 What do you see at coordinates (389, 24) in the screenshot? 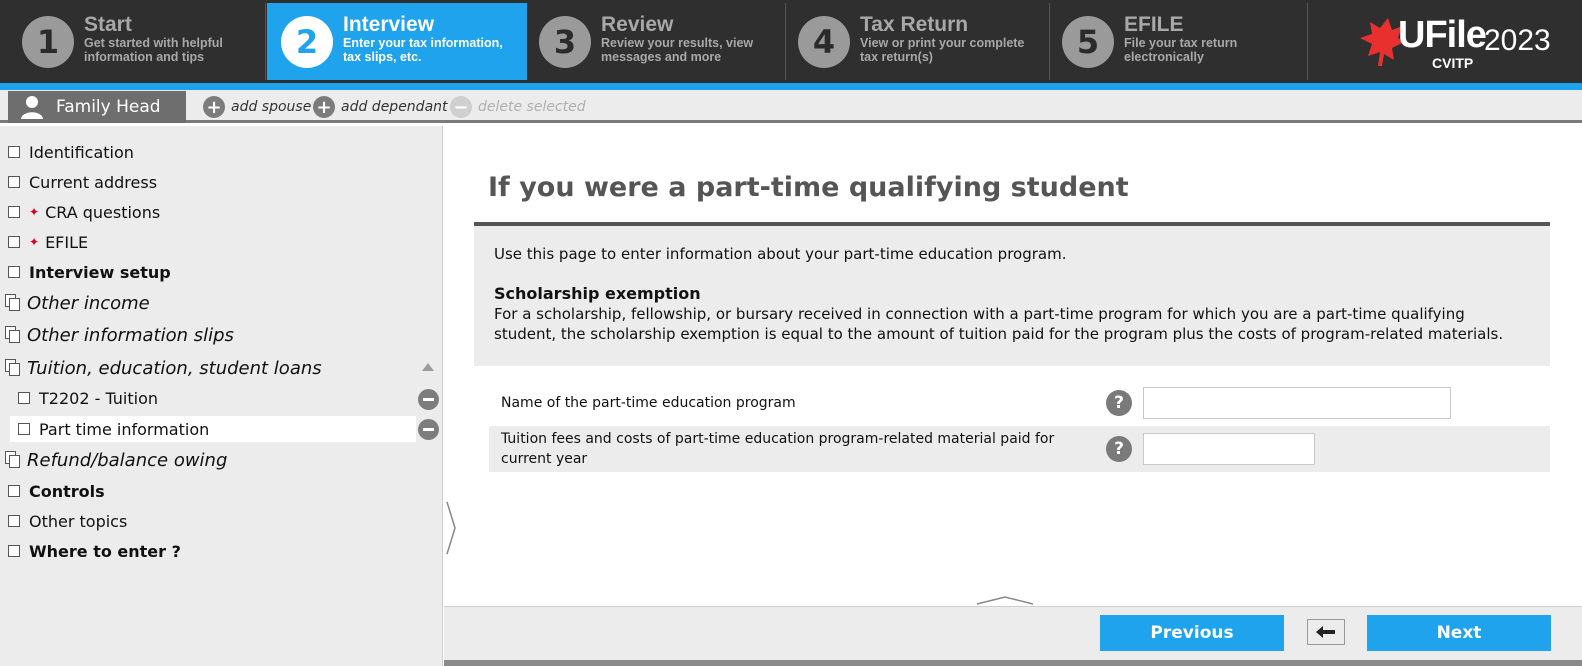
I see `step-title: Interview` at bounding box center [389, 24].